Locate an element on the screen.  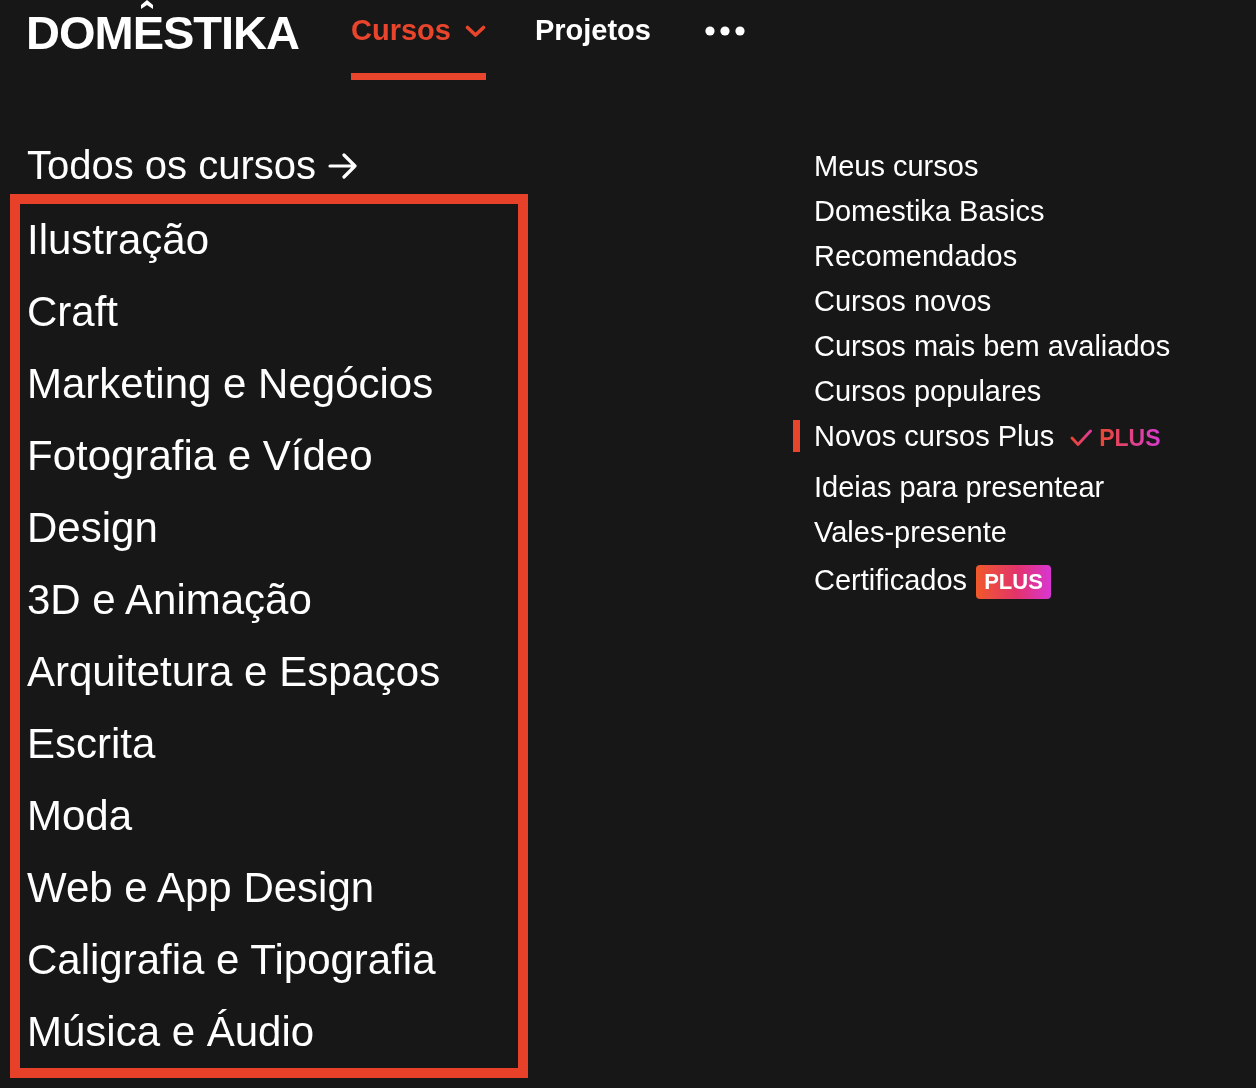
category-link: Ilustração is located at coordinates (118, 240).